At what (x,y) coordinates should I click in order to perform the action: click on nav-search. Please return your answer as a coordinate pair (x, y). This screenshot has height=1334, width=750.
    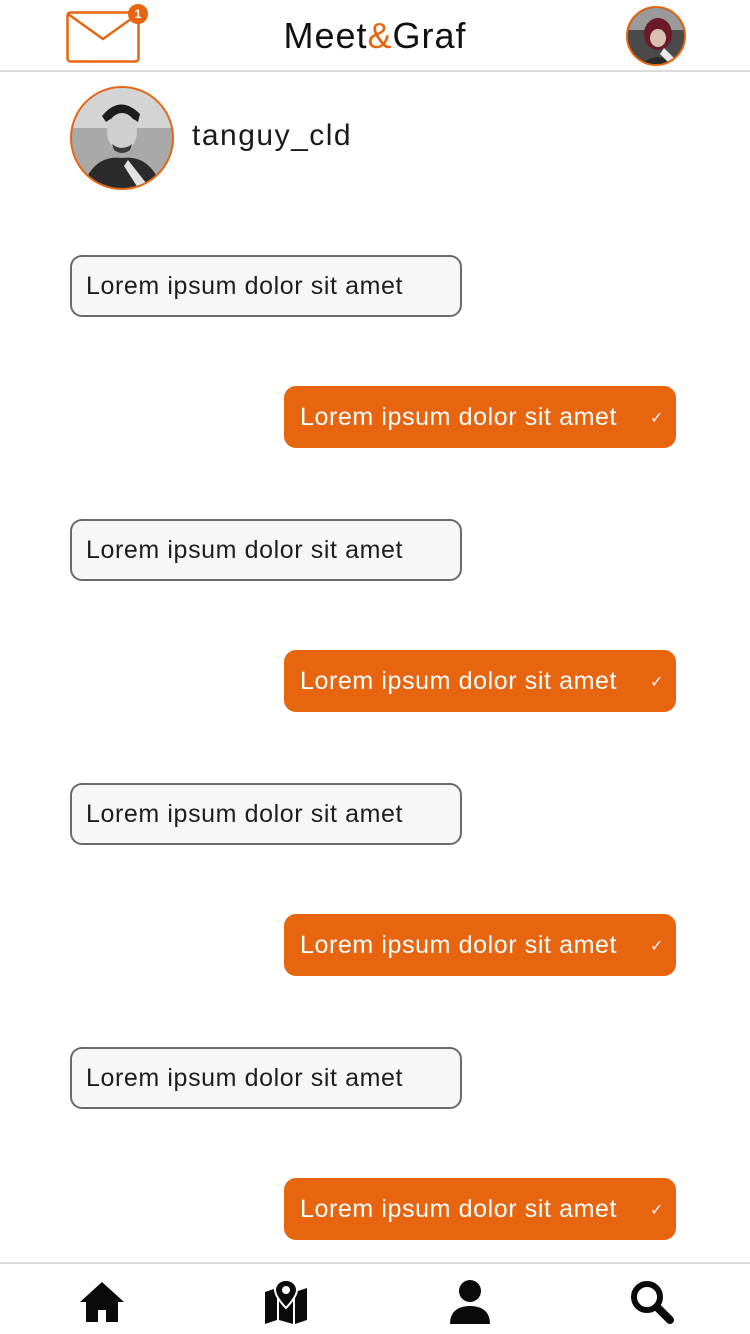
    Looking at the image, I should click on (652, 1302).